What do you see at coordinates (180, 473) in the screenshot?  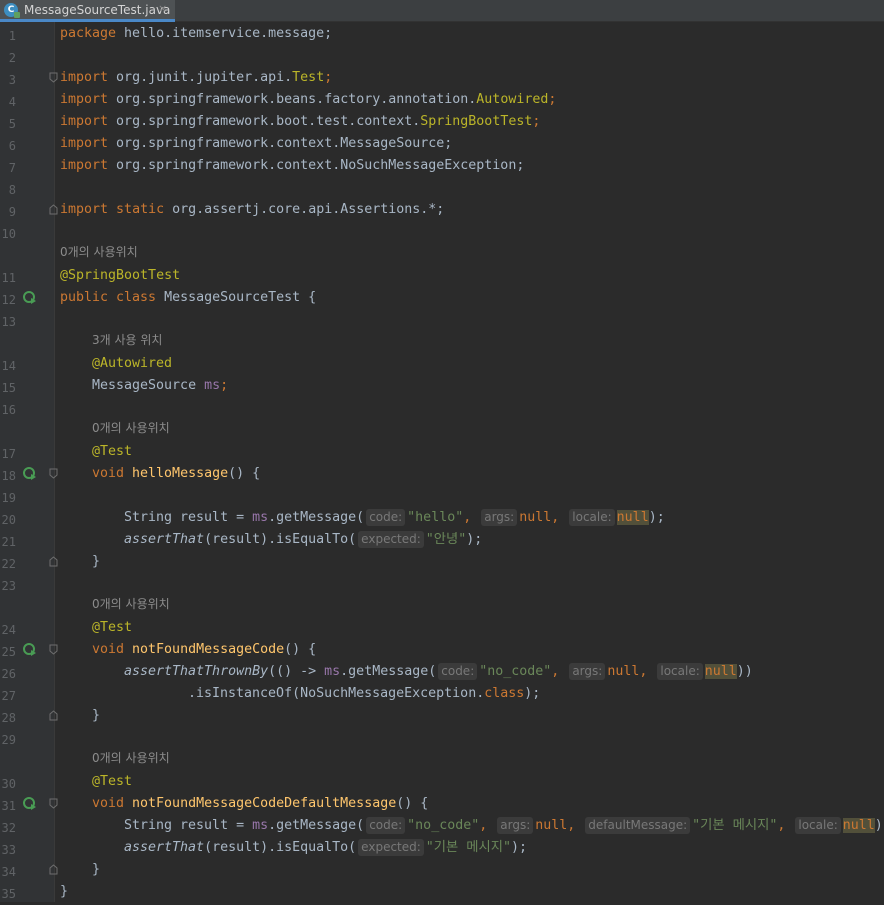 I see `method-name: helloMessage` at bounding box center [180, 473].